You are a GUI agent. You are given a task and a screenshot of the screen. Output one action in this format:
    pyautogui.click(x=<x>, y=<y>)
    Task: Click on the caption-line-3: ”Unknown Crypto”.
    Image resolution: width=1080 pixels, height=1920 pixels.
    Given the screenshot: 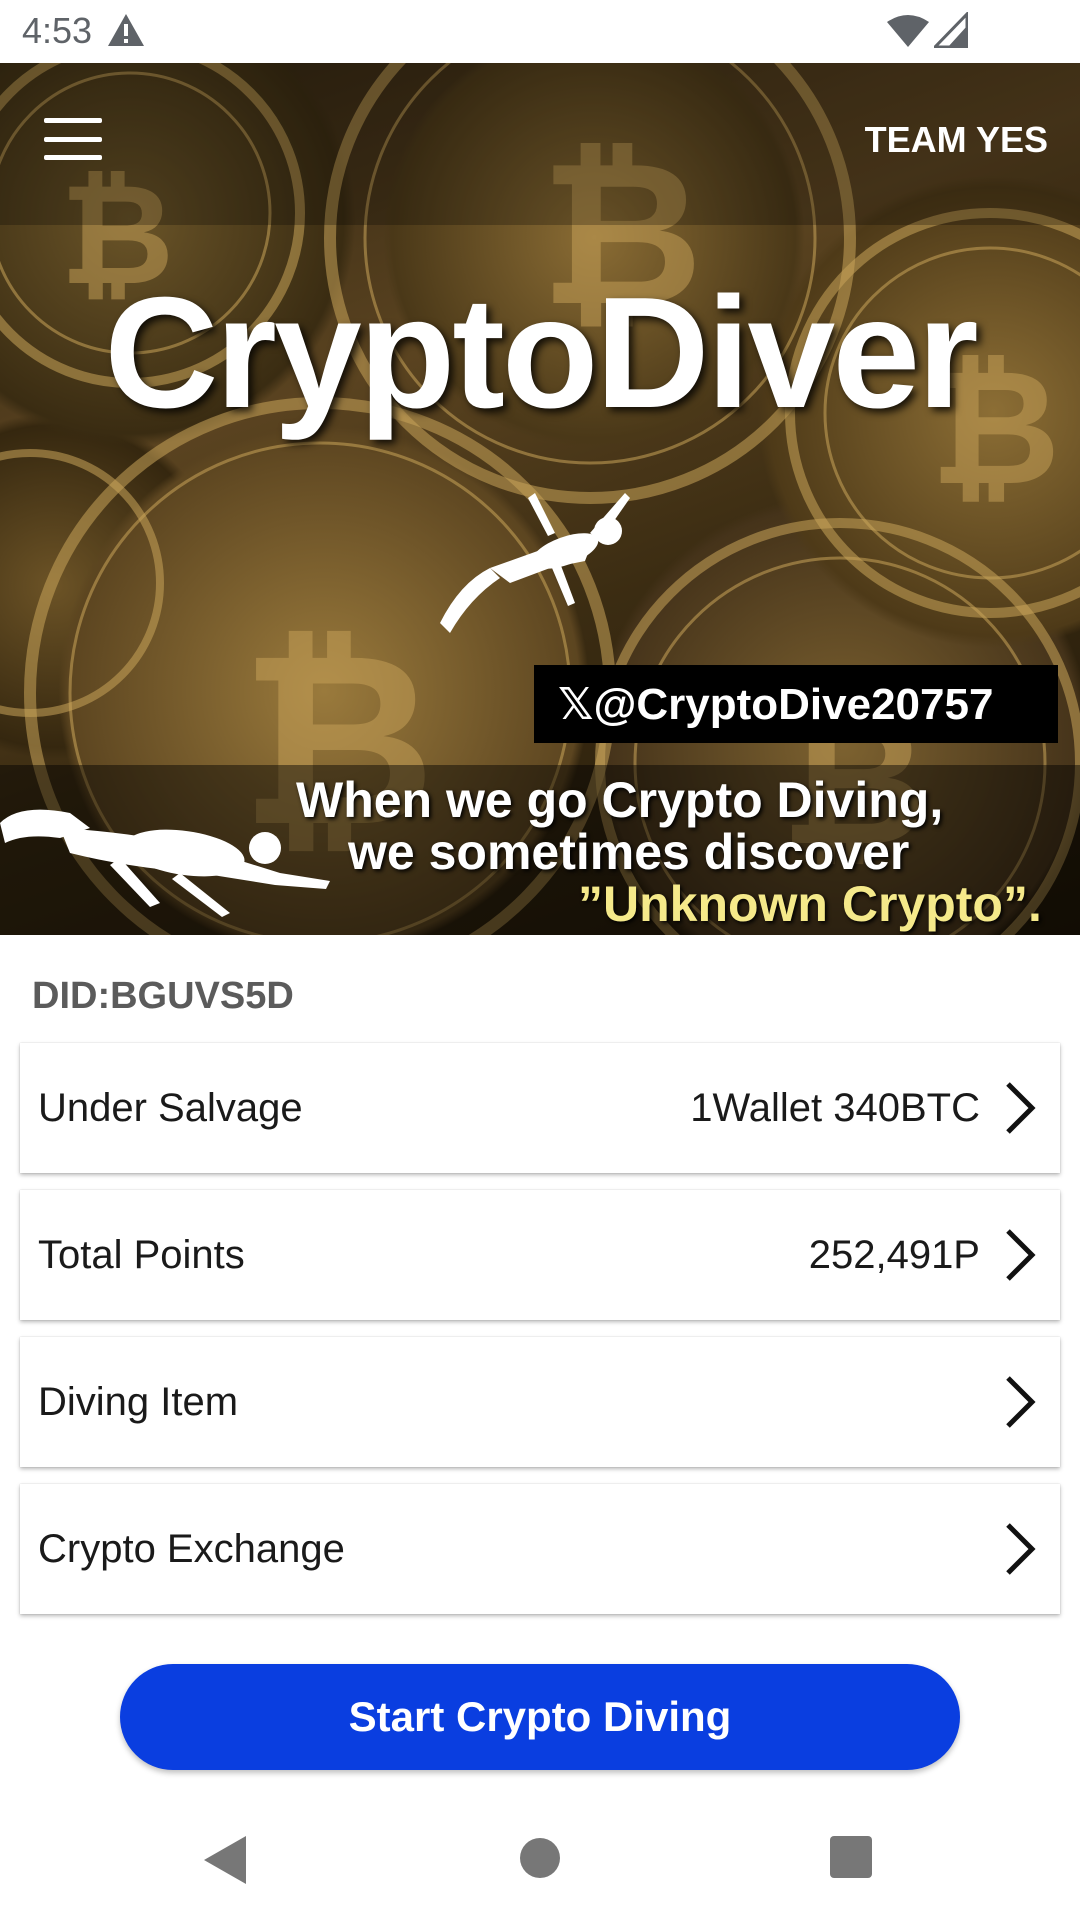 What is the action you would take?
    pyautogui.click(x=810, y=904)
    